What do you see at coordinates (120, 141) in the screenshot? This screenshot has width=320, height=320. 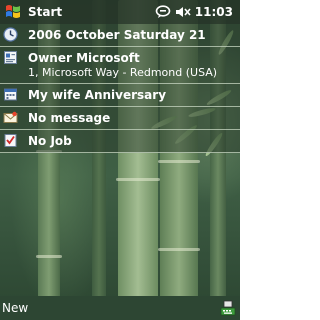 I see `tasks-row: No Job` at bounding box center [120, 141].